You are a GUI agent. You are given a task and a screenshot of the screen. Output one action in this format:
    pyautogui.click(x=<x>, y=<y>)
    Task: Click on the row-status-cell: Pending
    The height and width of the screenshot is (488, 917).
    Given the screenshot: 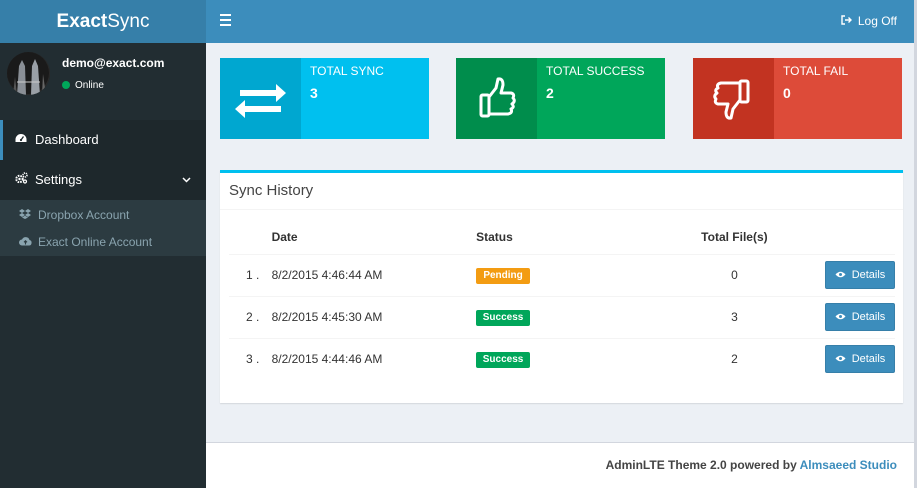 What is the action you would take?
    pyautogui.click(x=576, y=275)
    